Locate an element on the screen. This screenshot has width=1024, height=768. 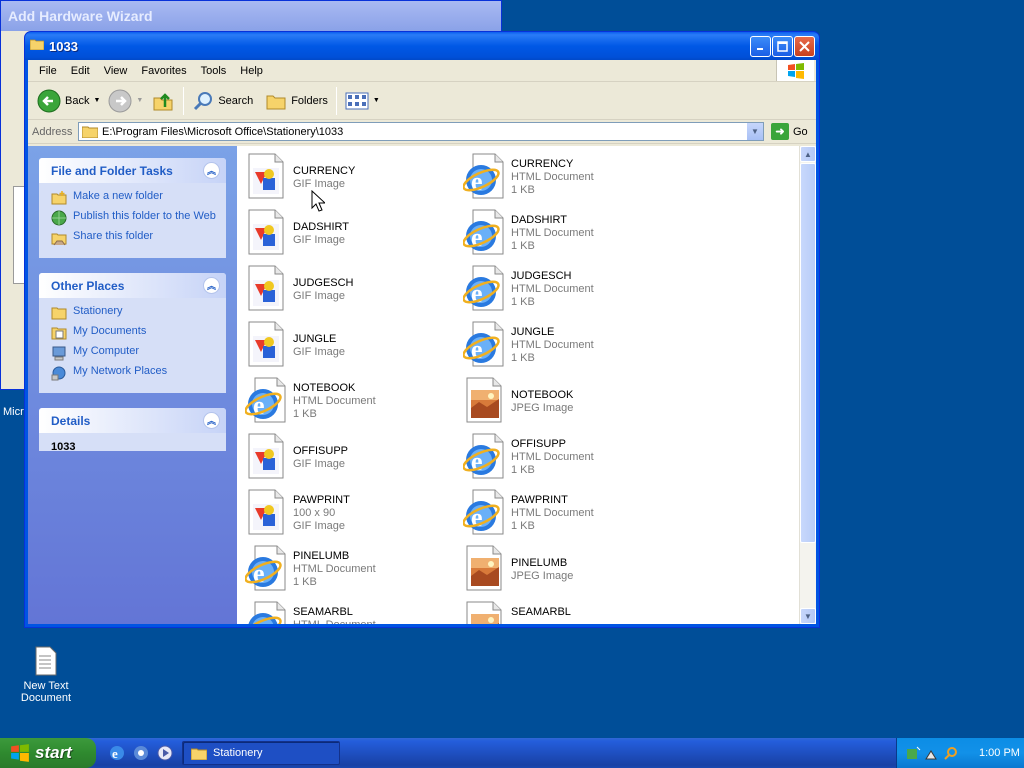
place-my-computer: My Computer is located at coordinates (133, 353).